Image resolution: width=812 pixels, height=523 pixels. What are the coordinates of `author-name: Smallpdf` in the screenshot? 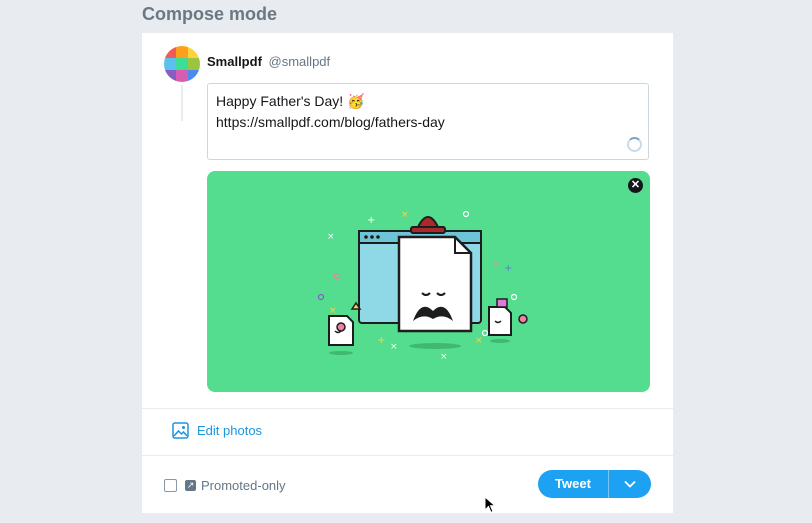 It's located at (234, 61).